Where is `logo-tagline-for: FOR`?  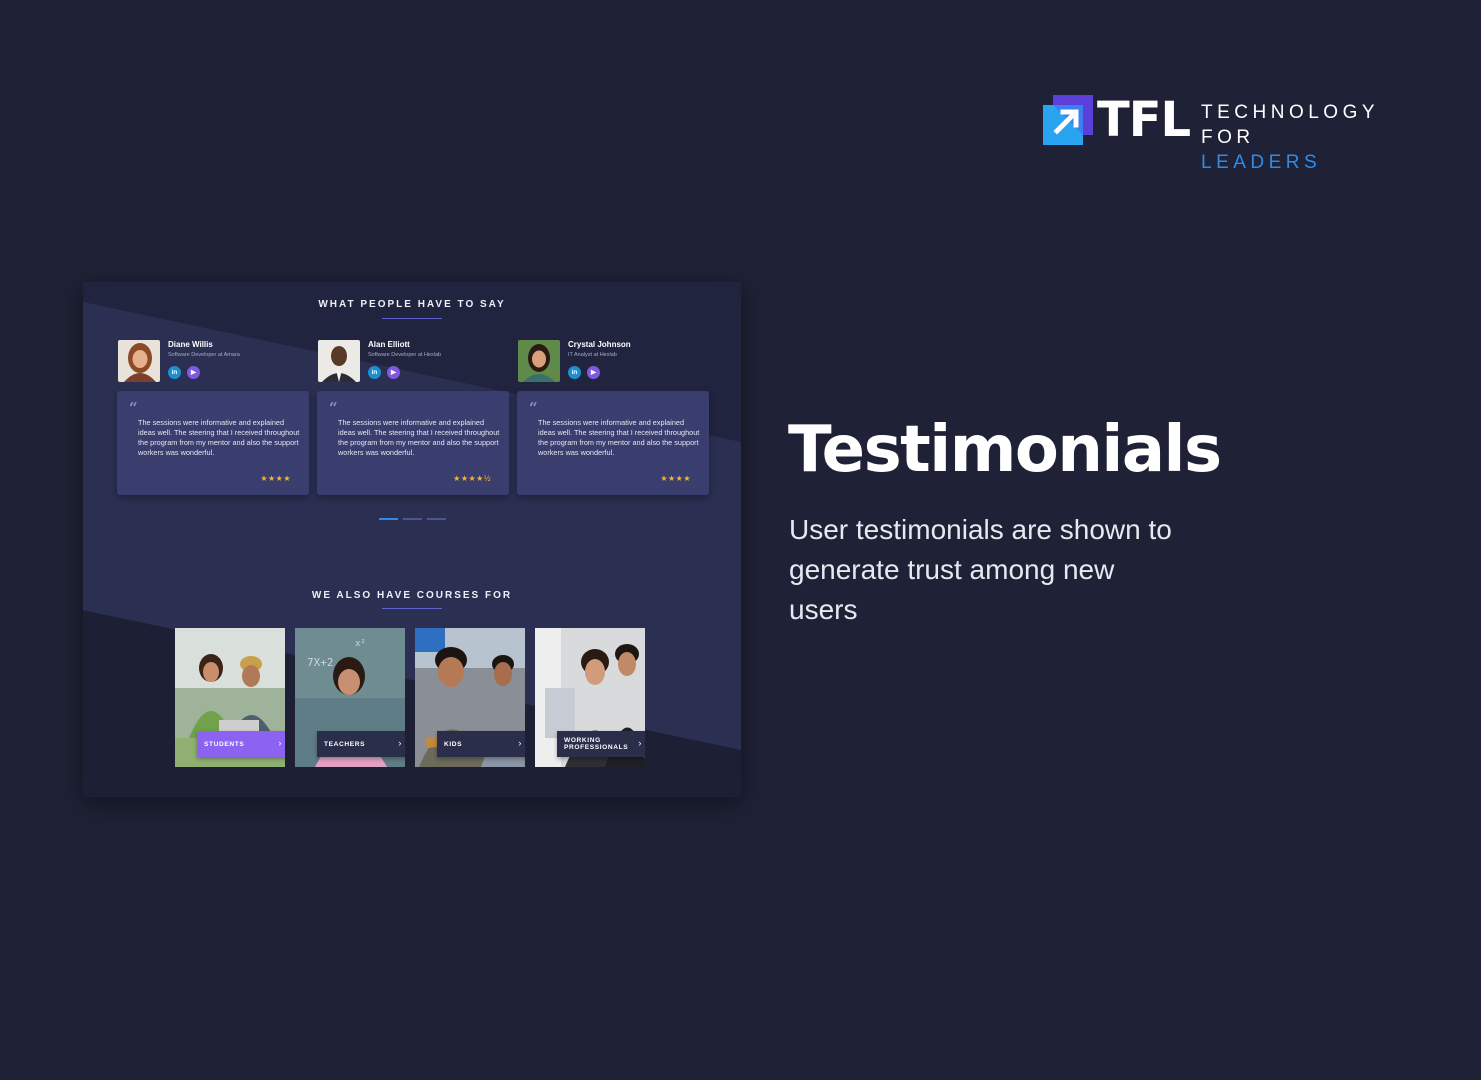 logo-tagline-for: FOR is located at coordinates (1228, 137).